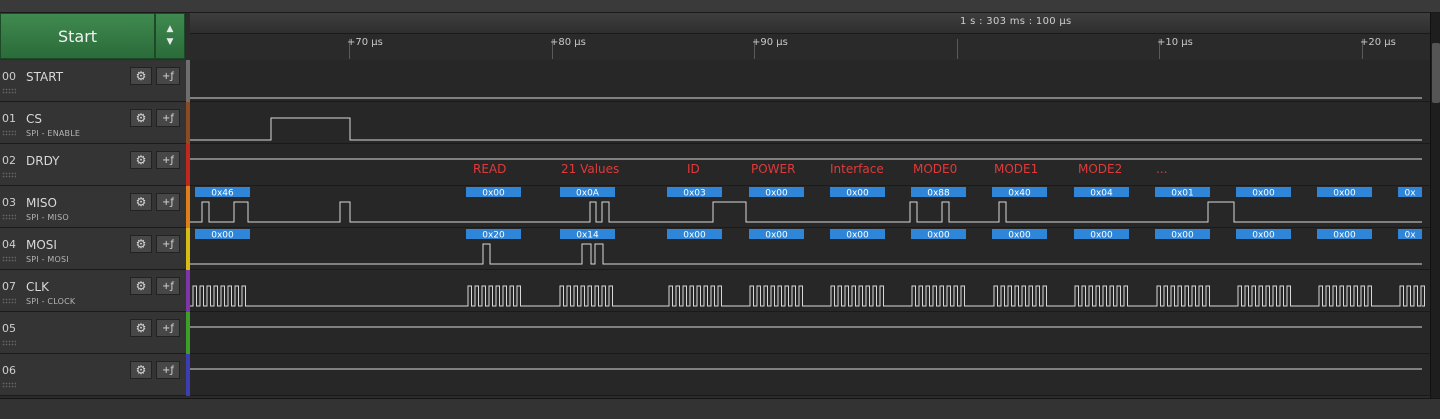 The image size is (1440, 419). Describe the element at coordinates (51, 301) in the screenshot. I see `channel-analyzer-label: SPI - CLOCK` at that location.